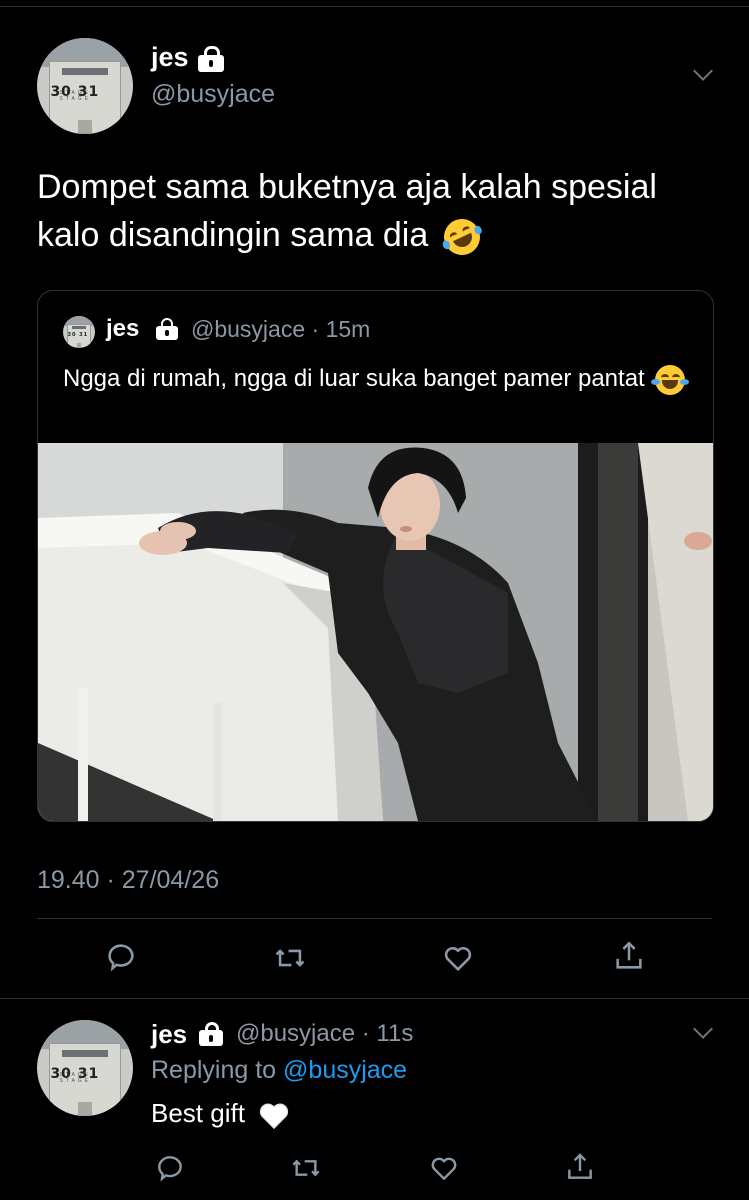 The image size is (749, 1200). I want to click on user-handle: @busyjace, so click(213, 94).